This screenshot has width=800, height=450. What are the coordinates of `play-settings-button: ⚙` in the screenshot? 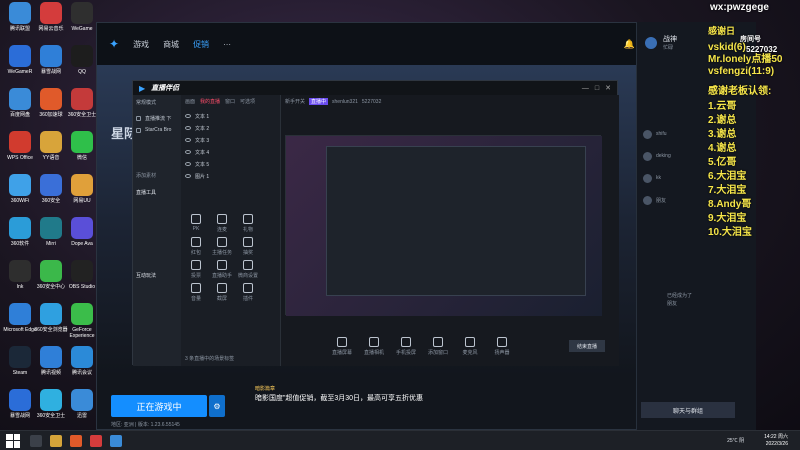 It's located at (217, 406).